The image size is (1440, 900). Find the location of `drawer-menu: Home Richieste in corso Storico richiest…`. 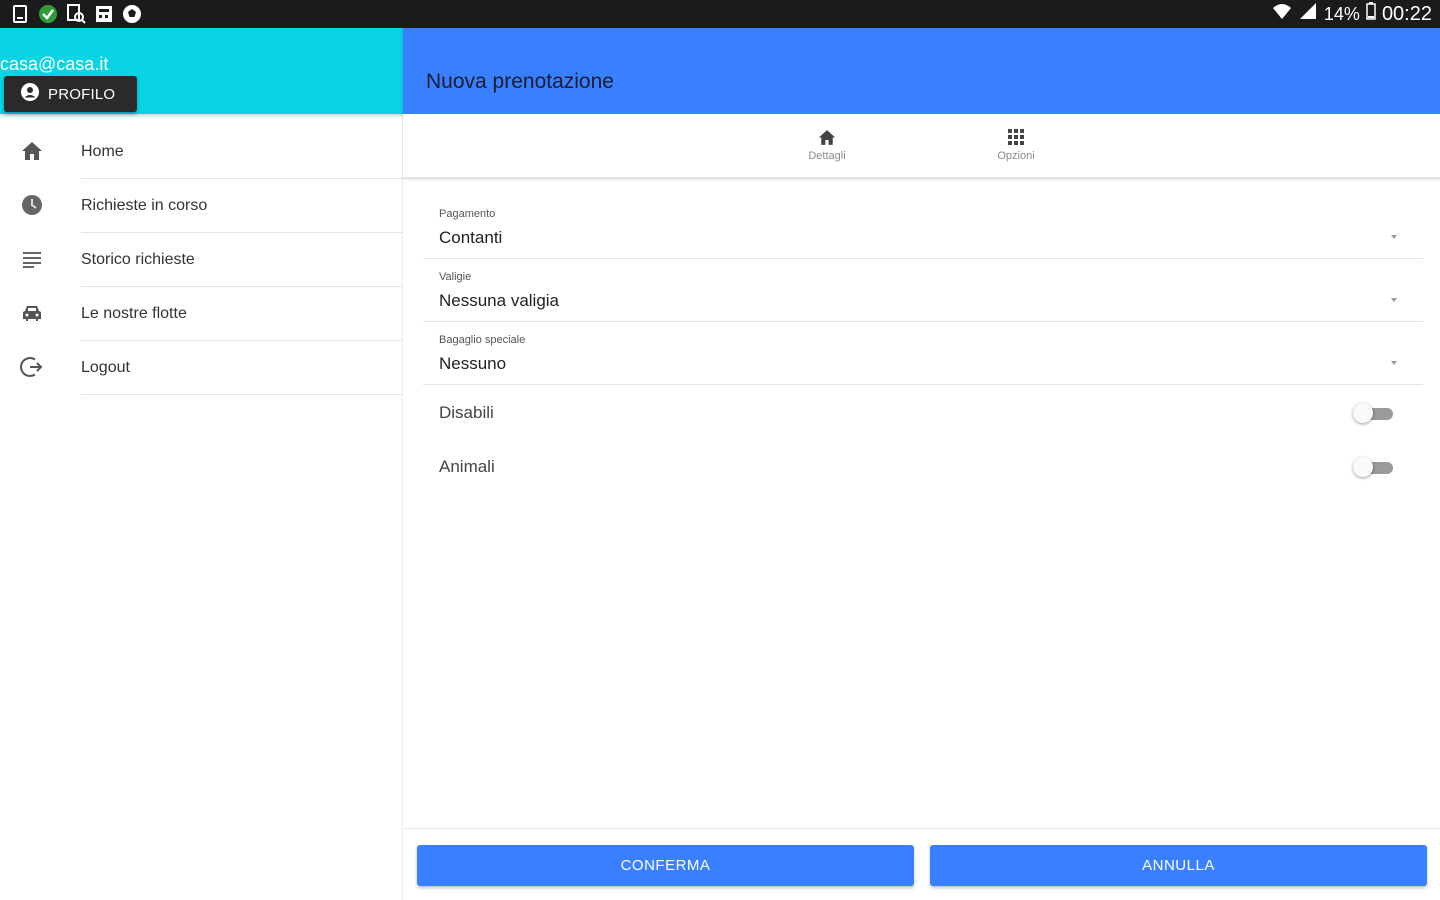

drawer-menu: Home Richieste in corso Storico richiest… is located at coordinates (201, 260).